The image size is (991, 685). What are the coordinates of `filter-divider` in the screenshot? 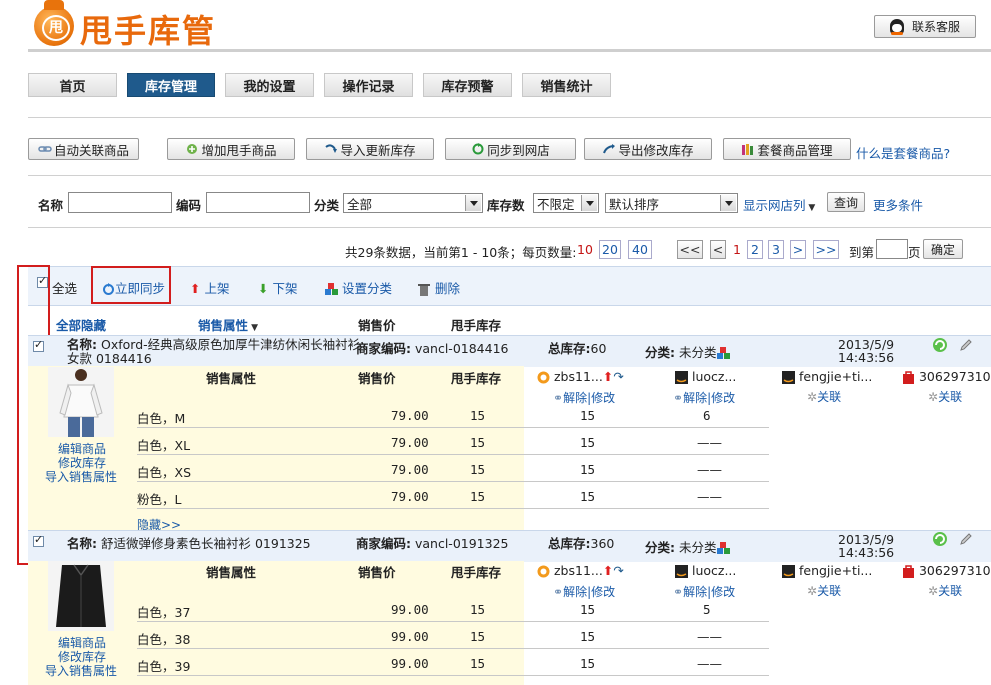 It's located at (509, 227).